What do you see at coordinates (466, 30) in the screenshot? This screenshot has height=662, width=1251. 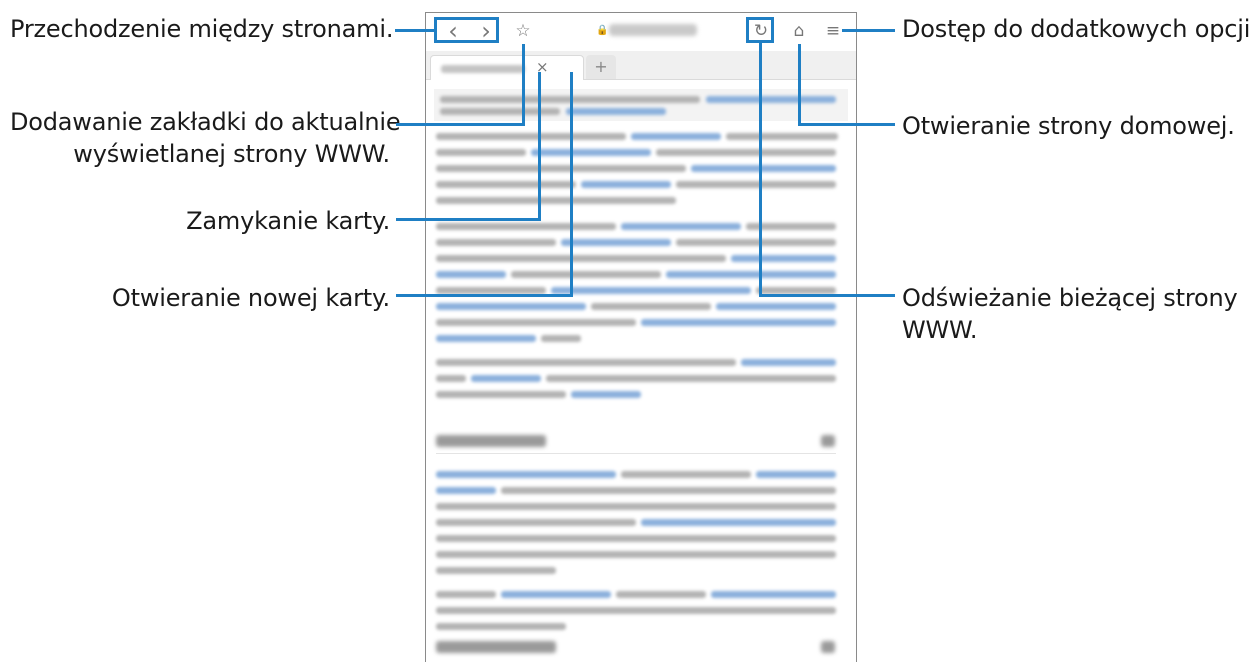 I see `nav-buttons-highlight` at bounding box center [466, 30].